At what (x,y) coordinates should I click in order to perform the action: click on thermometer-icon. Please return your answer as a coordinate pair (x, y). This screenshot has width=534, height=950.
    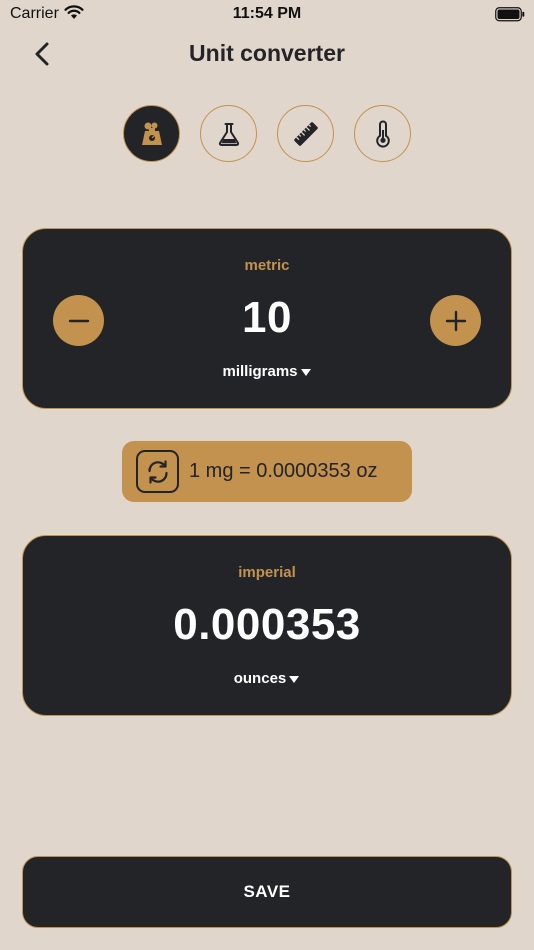
    Looking at the image, I should click on (382, 134).